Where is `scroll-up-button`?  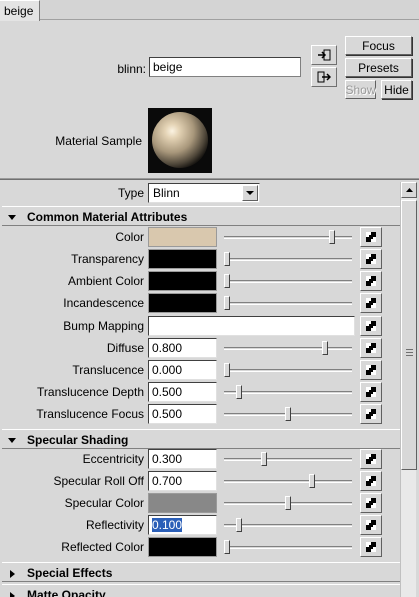 scroll-up-button is located at coordinates (409, 190).